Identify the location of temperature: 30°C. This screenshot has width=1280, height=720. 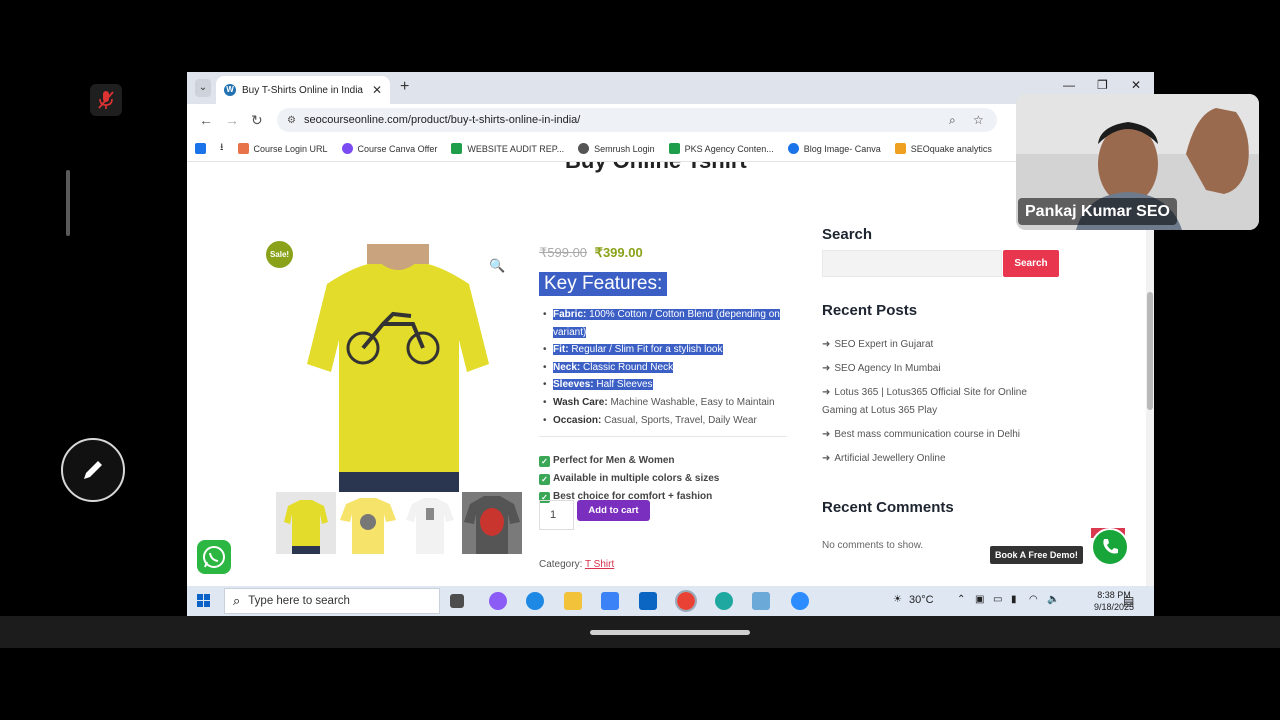
(921, 600).